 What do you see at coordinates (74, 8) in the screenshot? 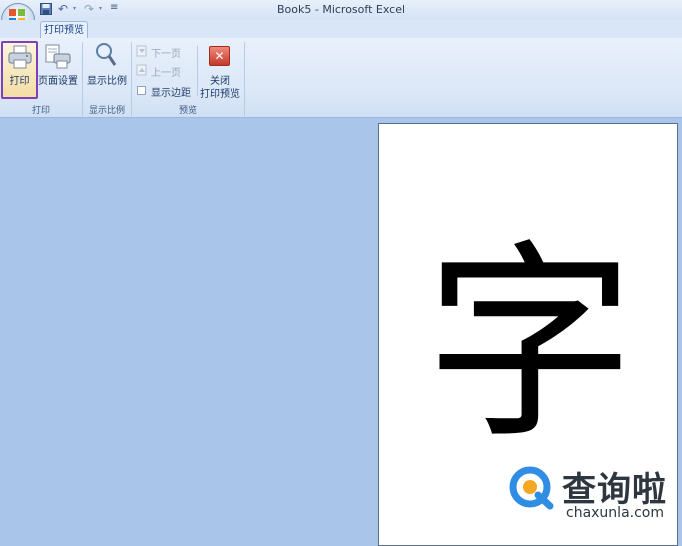
I see `undo-dropdown-icon: ▾` at bounding box center [74, 8].